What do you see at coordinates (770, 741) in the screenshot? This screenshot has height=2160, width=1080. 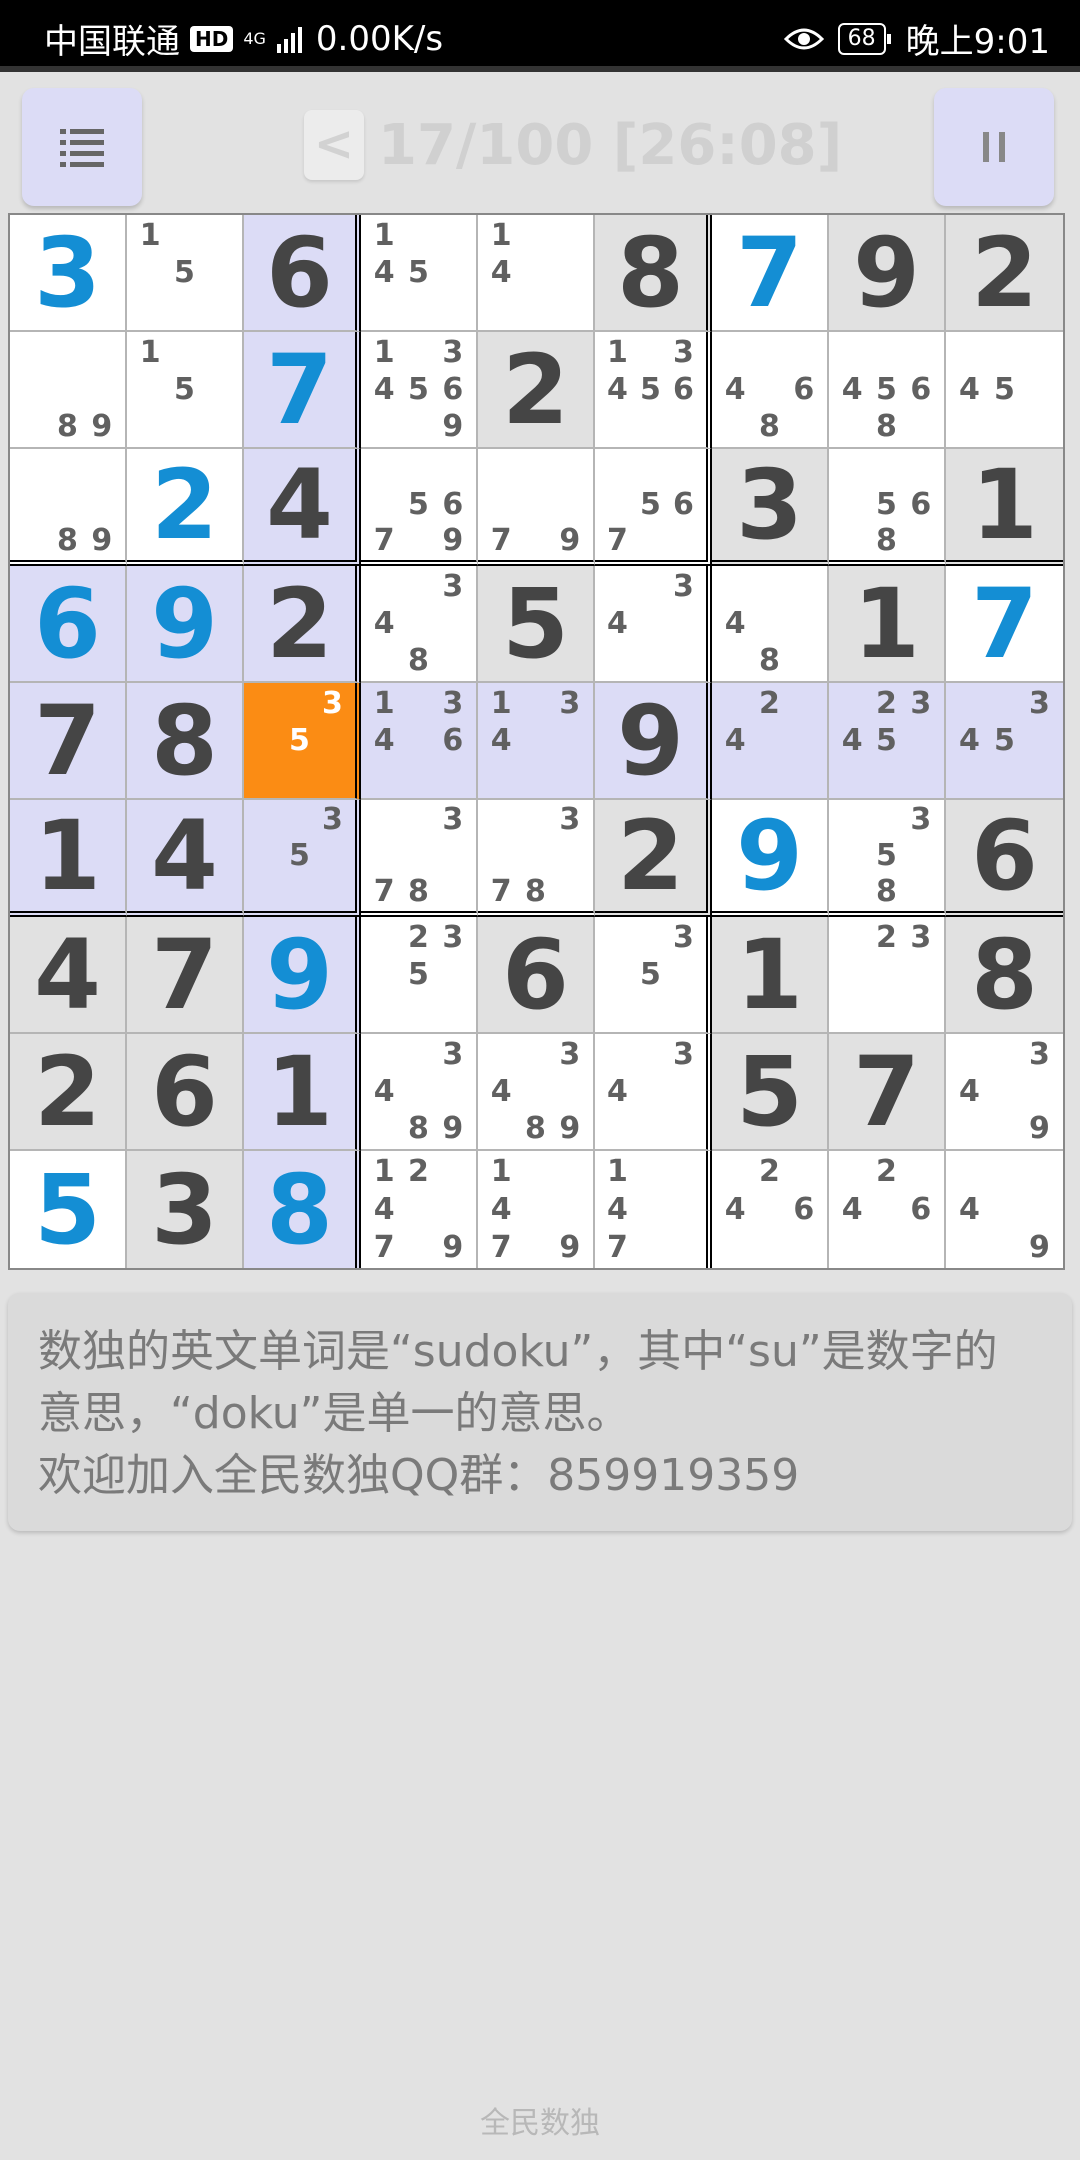 I see `sudoku-cell: 24` at bounding box center [770, 741].